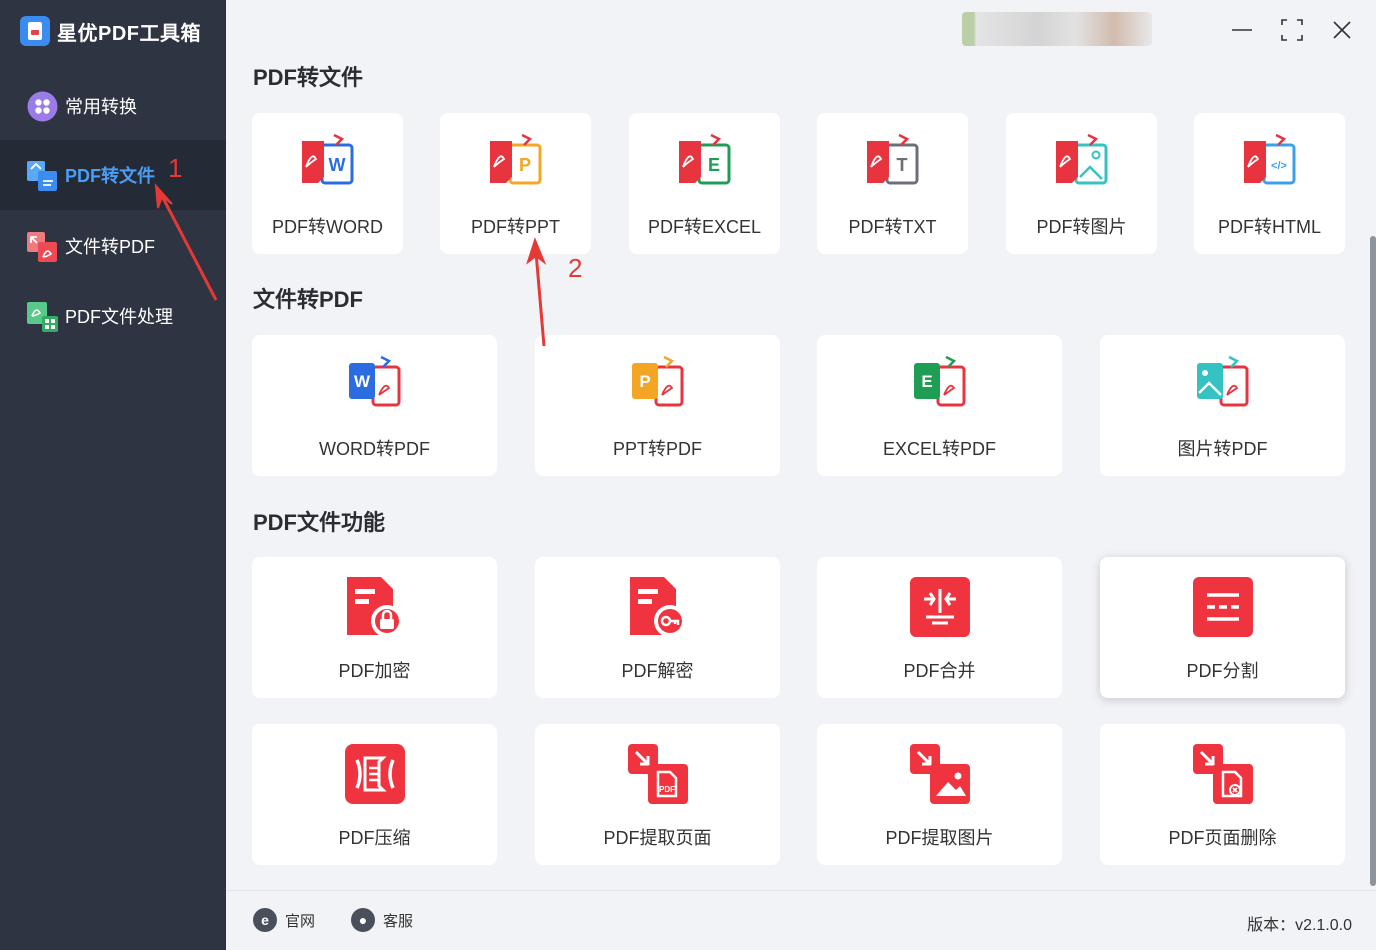 The height and width of the screenshot is (950, 1376). What do you see at coordinates (575, 268) in the screenshot?
I see `annotation-number-2: 2` at bounding box center [575, 268].